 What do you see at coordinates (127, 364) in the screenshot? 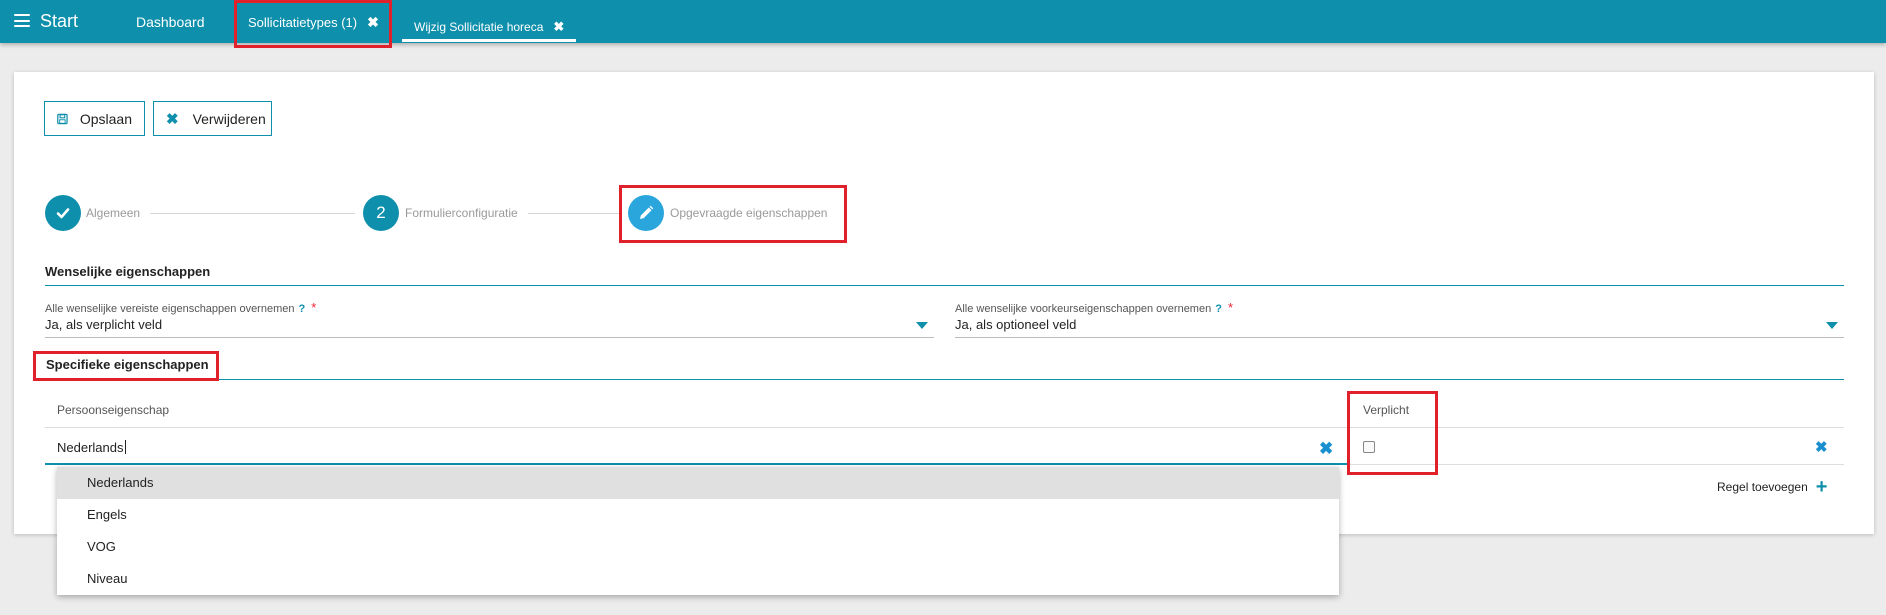
I see `section-title-specifieke: Specifieke eigenschappen` at bounding box center [127, 364].